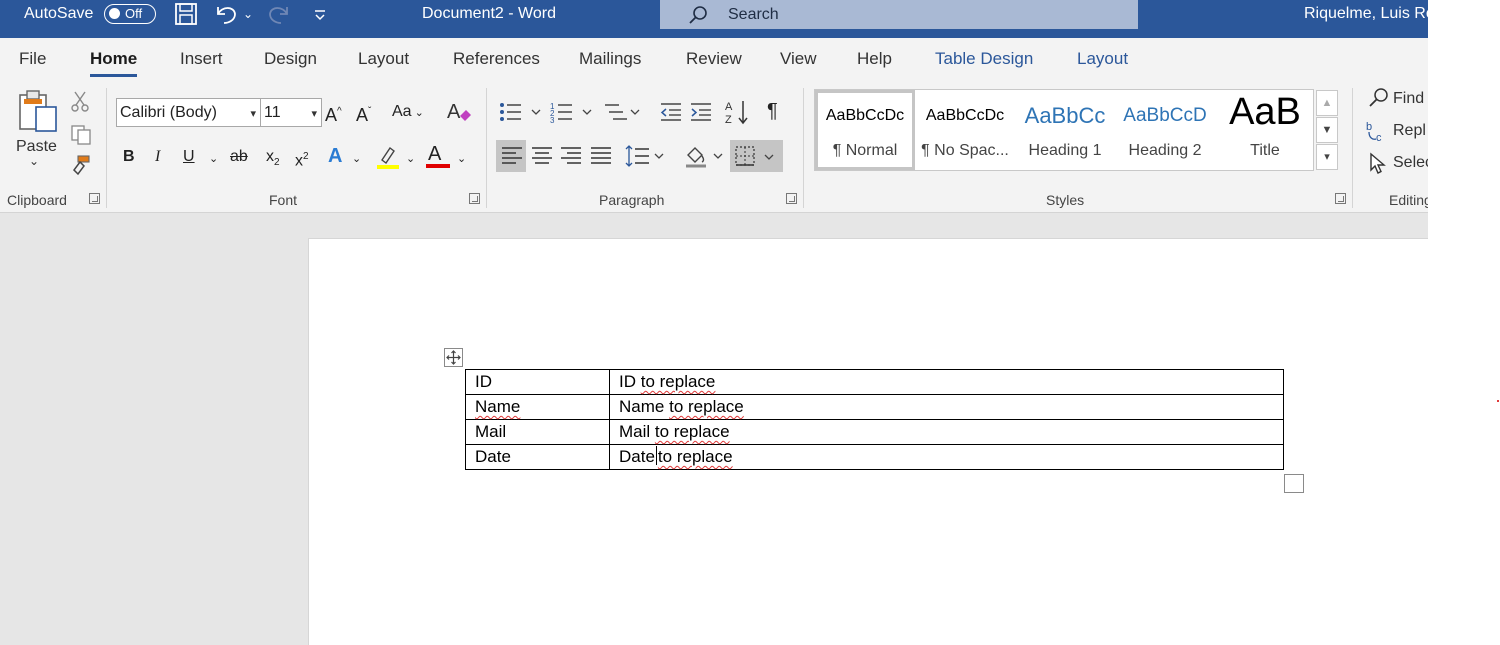 The height and width of the screenshot is (645, 1500). What do you see at coordinates (333, 113) in the screenshot?
I see `grow-font-icon: A^` at bounding box center [333, 113].